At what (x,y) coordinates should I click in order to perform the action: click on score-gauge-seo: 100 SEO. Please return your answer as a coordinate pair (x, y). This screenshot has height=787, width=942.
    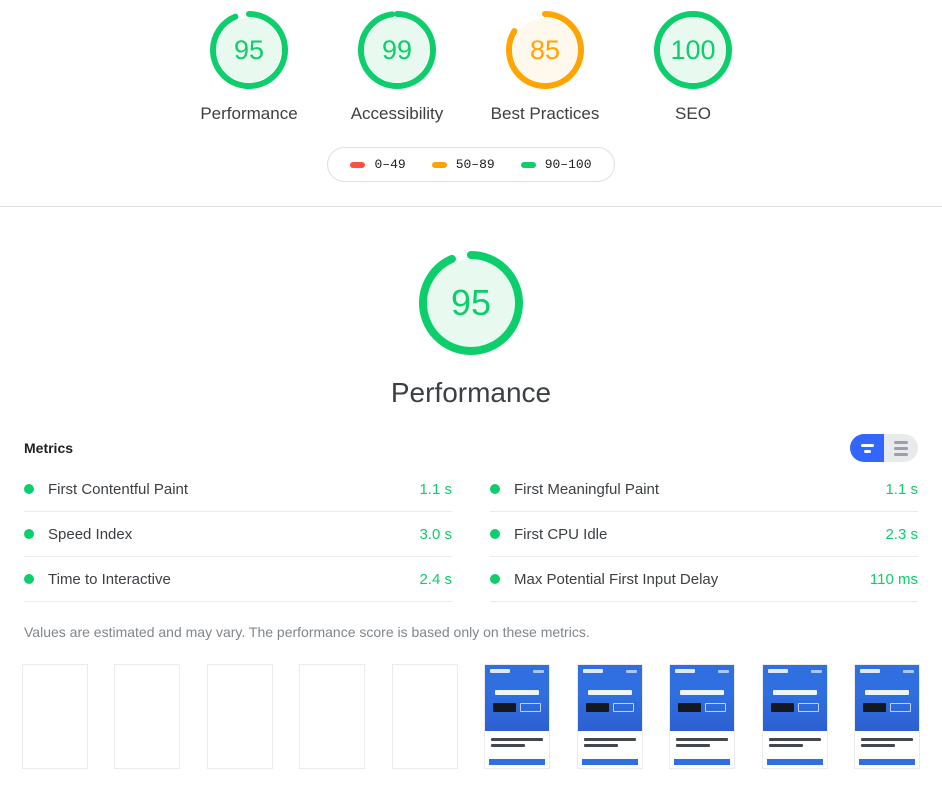
    Looking at the image, I should click on (693, 66).